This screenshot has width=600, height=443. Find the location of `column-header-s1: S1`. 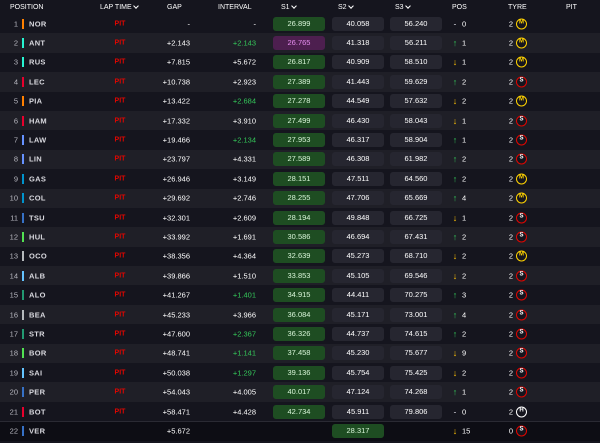

column-header-s1: S1 is located at coordinates (289, 6).